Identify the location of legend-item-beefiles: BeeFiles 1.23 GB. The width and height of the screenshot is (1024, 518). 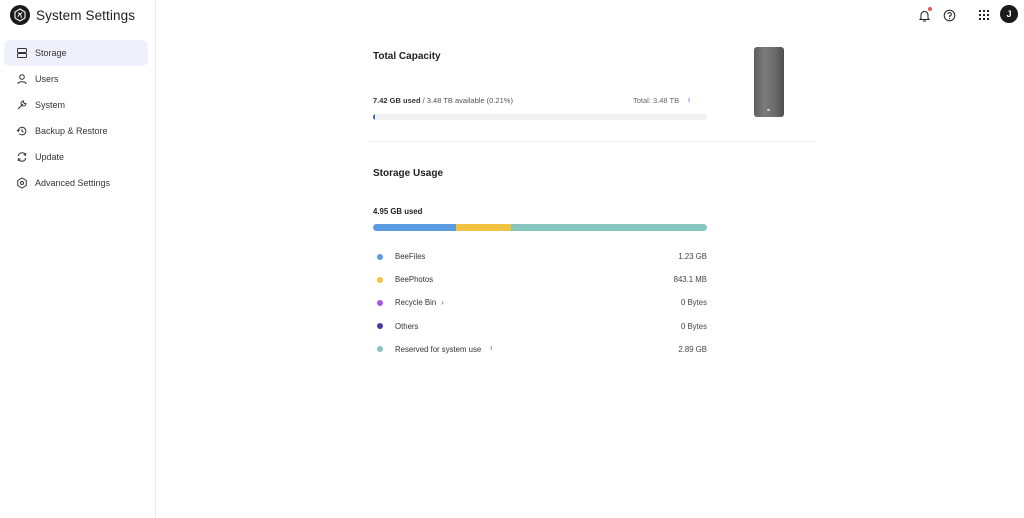
(540, 256).